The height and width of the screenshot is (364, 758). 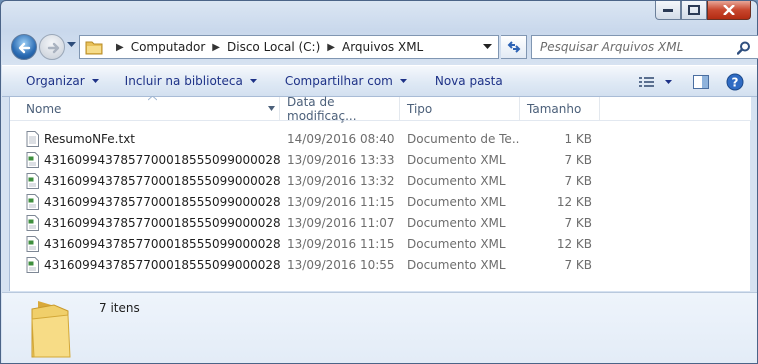 I want to click on column-type: Tipo, so click(x=460, y=109).